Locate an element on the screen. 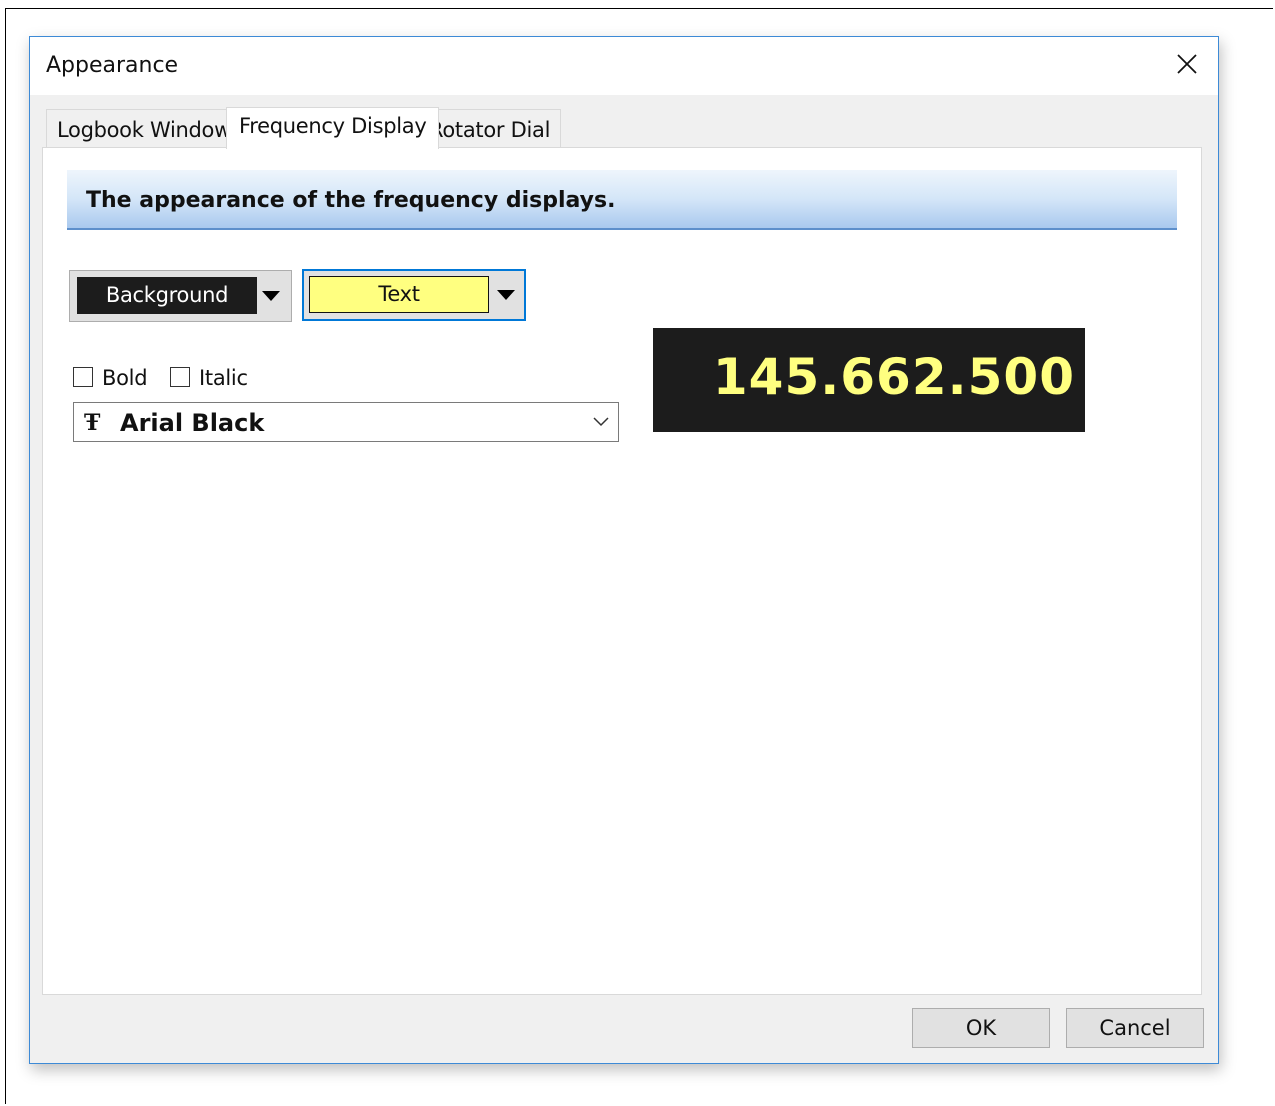 The height and width of the screenshot is (1106, 1275). bold-checkbox-box is located at coordinates (83, 377).